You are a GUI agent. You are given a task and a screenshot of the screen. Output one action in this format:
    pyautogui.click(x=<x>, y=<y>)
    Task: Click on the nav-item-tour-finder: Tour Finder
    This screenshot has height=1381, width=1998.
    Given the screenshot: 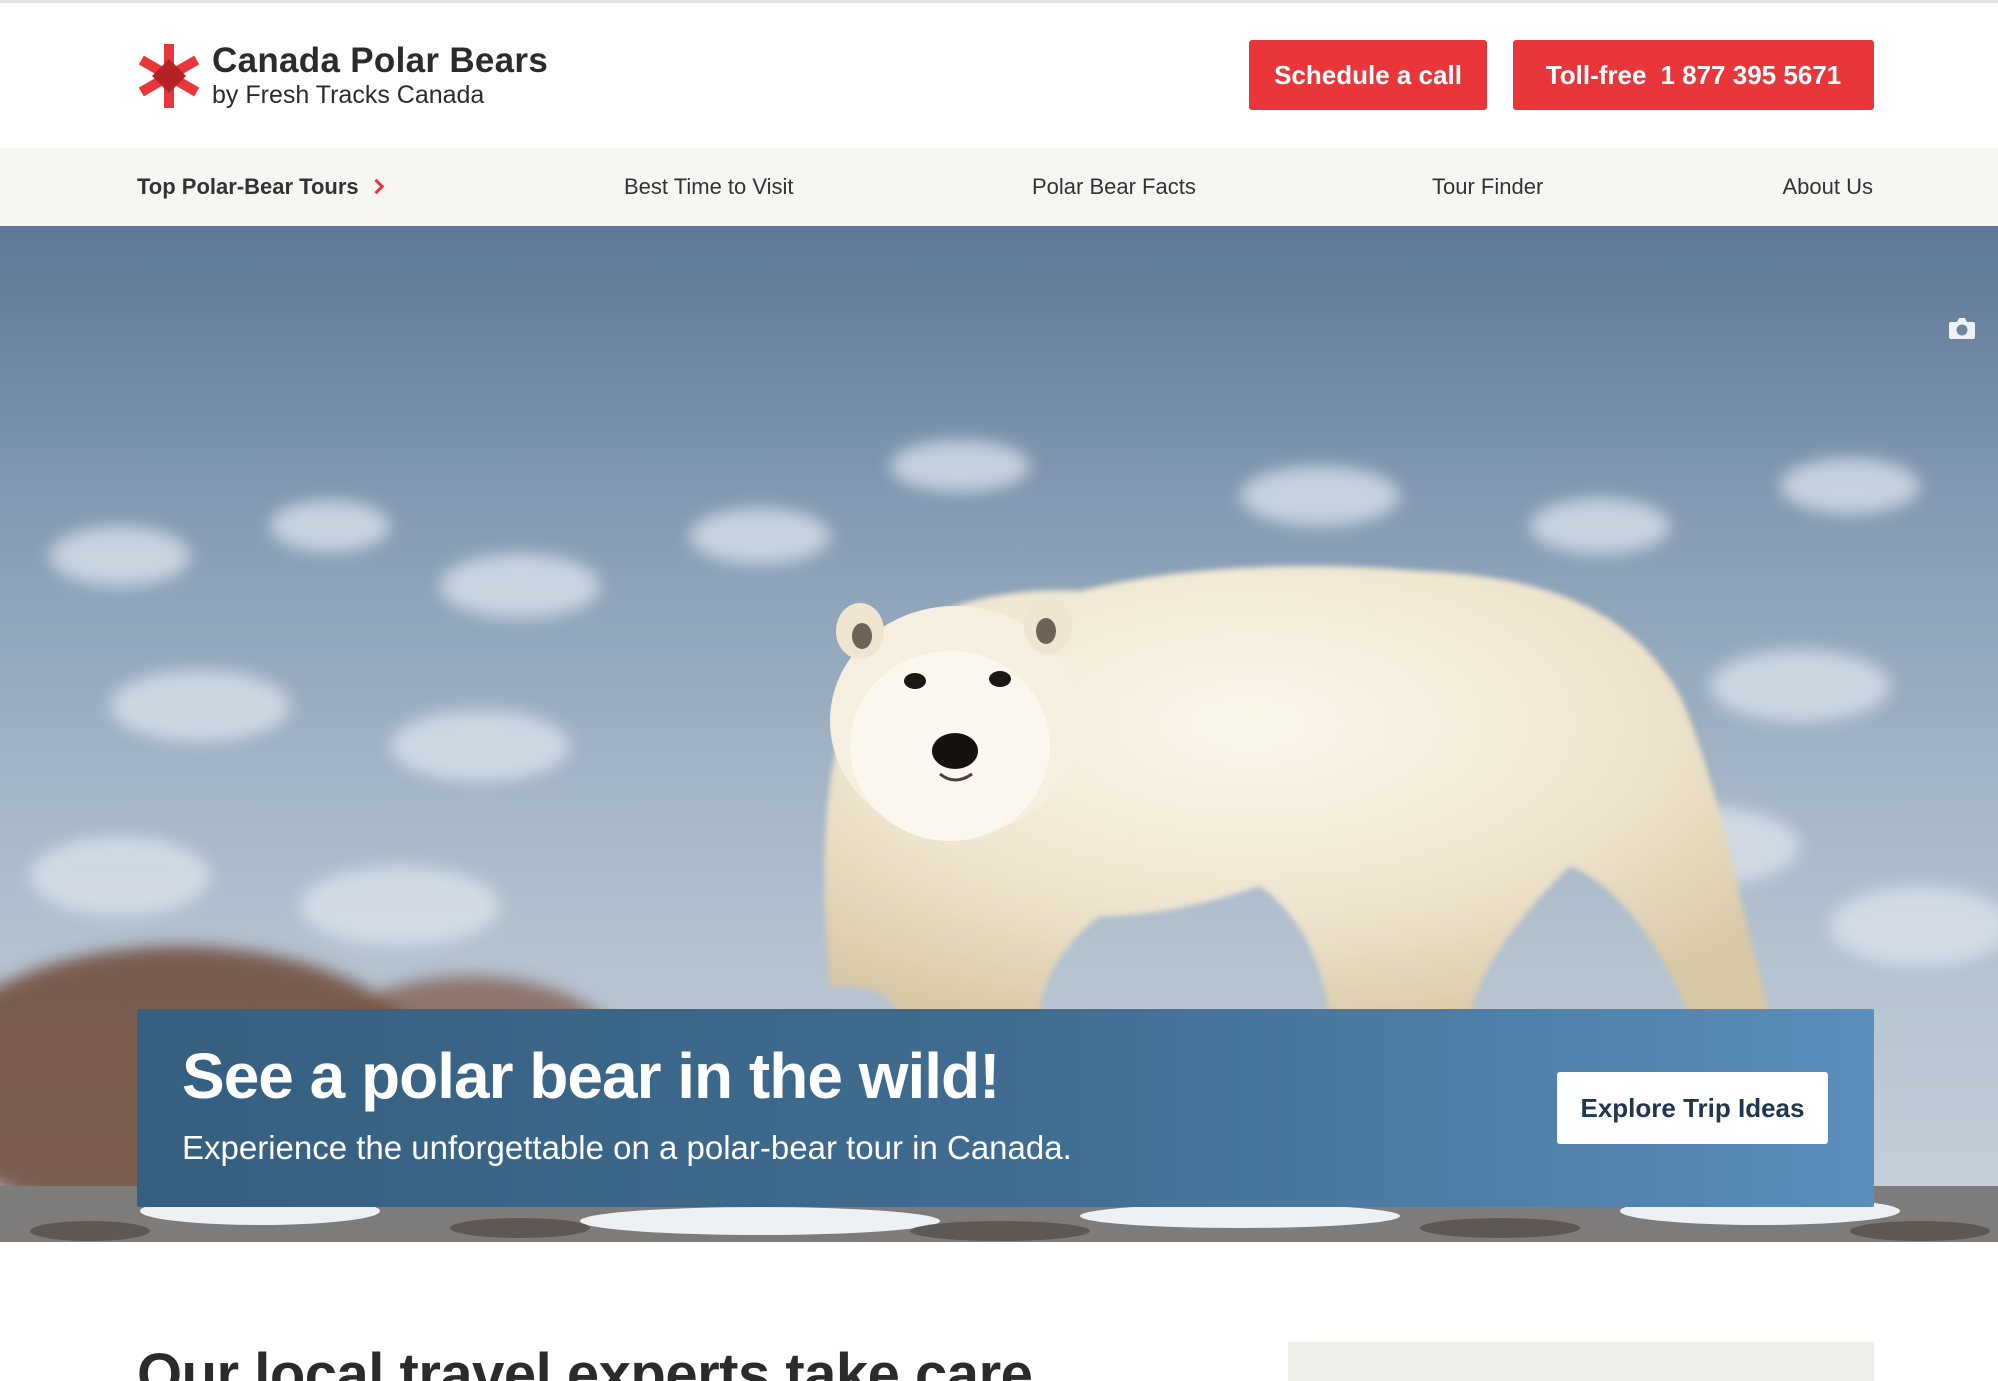 What is the action you would take?
    pyautogui.click(x=1487, y=187)
    